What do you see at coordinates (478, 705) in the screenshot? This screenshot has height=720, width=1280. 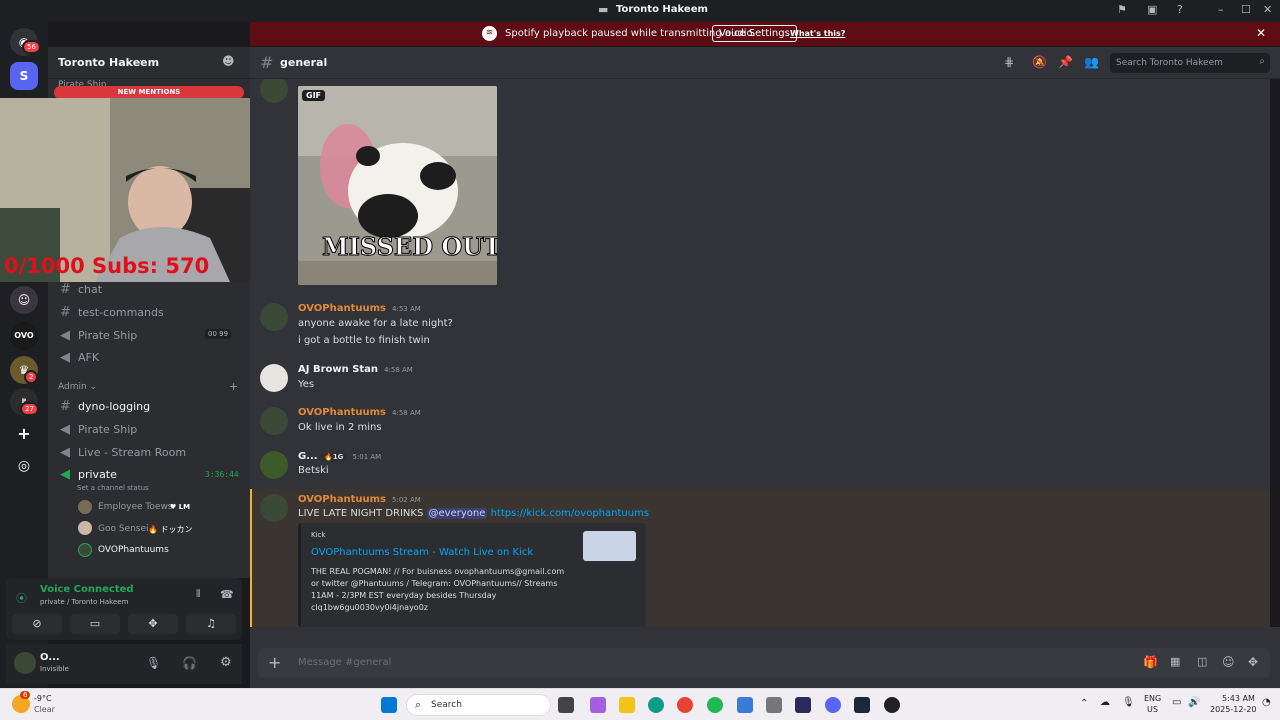 I see `taskbar-search: ⌕ Search` at bounding box center [478, 705].